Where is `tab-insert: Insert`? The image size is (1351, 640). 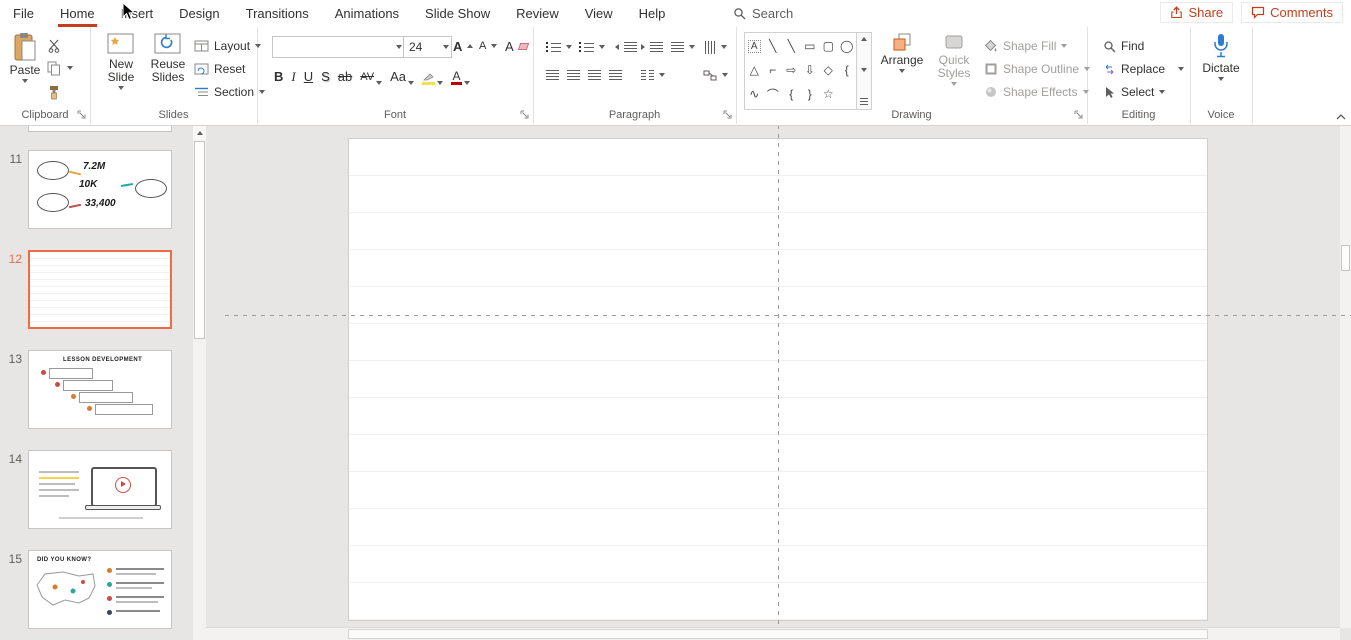 tab-insert: Insert is located at coordinates (137, 13).